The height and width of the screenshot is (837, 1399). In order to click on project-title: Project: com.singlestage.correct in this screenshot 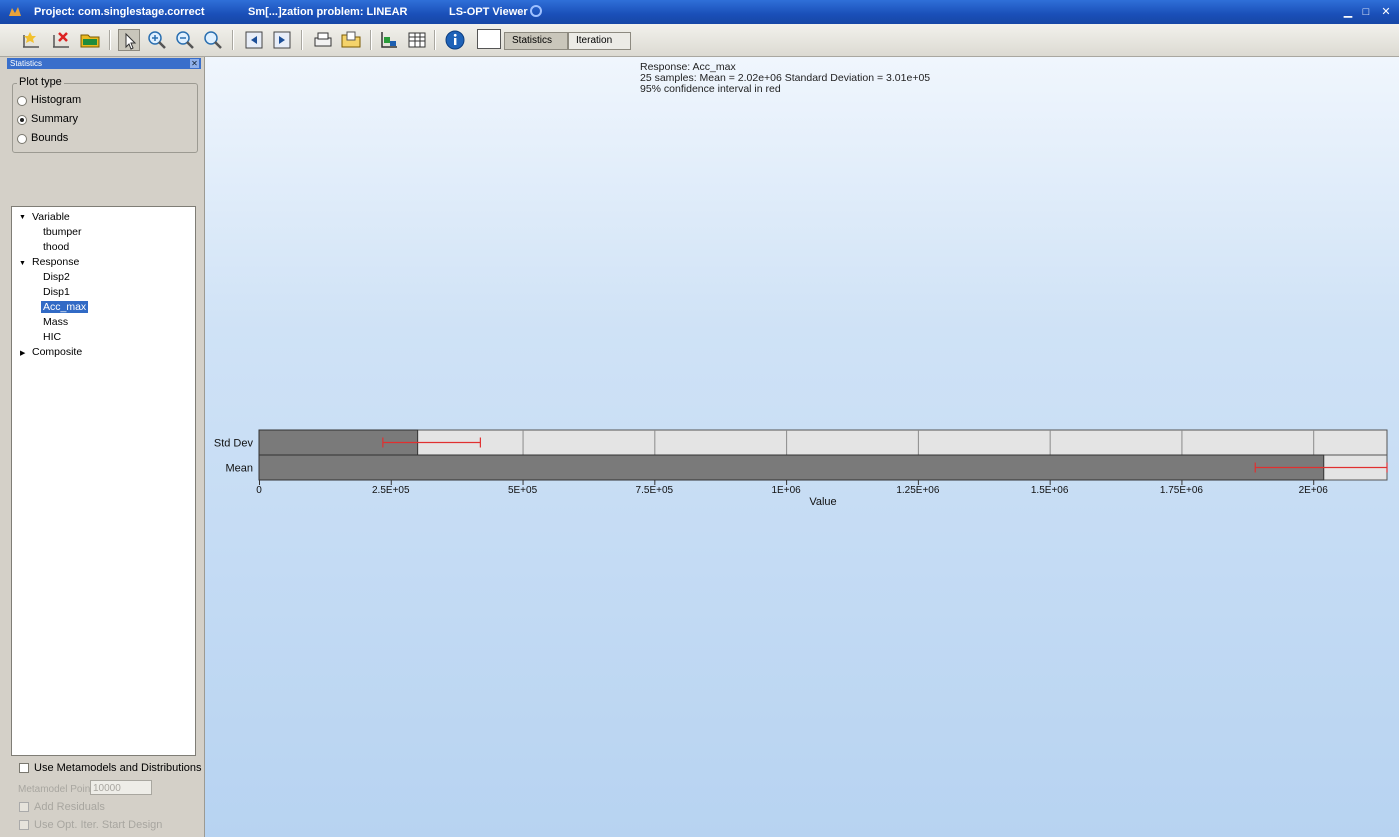, I will do `click(119, 12)`.